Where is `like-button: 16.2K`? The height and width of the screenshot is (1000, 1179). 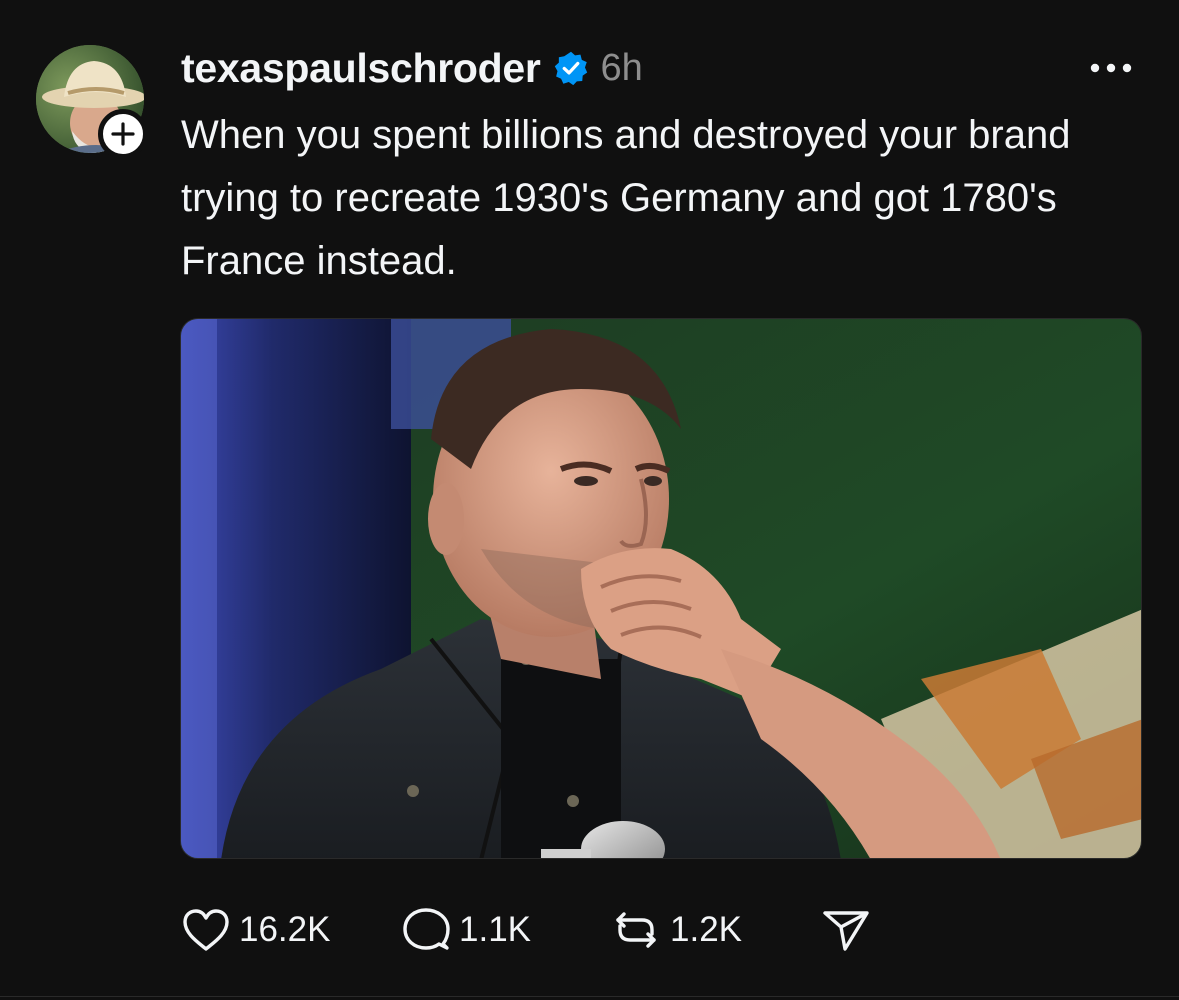
like-button: 16.2K is located at coordinates (291, 930).